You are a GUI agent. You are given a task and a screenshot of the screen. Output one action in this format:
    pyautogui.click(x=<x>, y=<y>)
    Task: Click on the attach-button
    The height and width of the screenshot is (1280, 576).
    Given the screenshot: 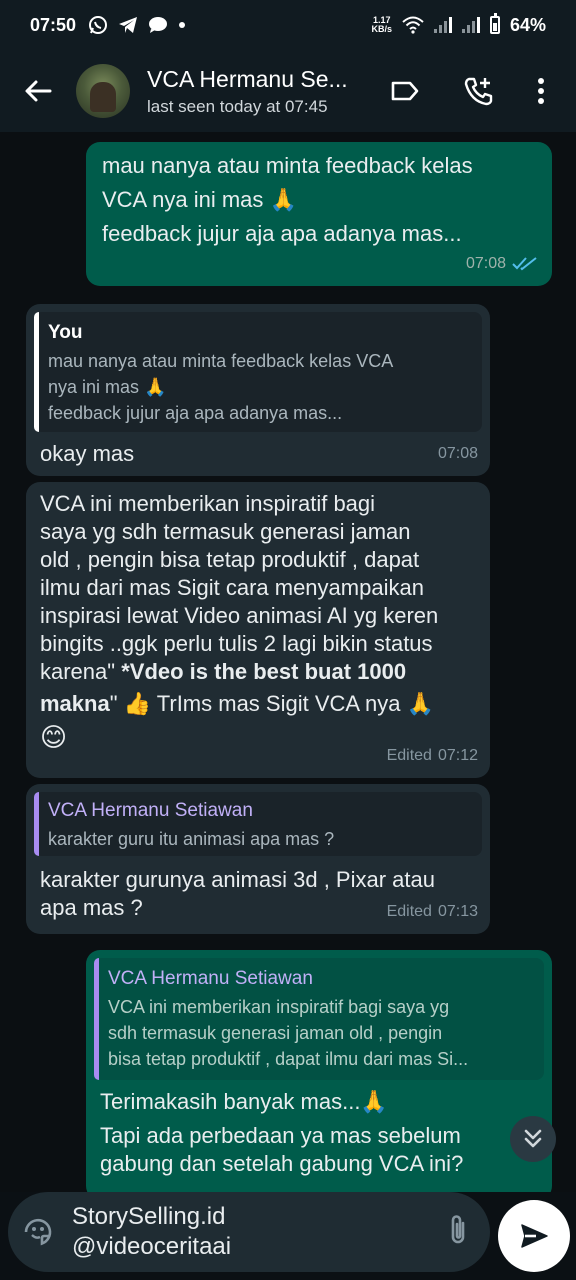 What is the action you would take?
    pyautogui.click(x=458, y=1232)
    